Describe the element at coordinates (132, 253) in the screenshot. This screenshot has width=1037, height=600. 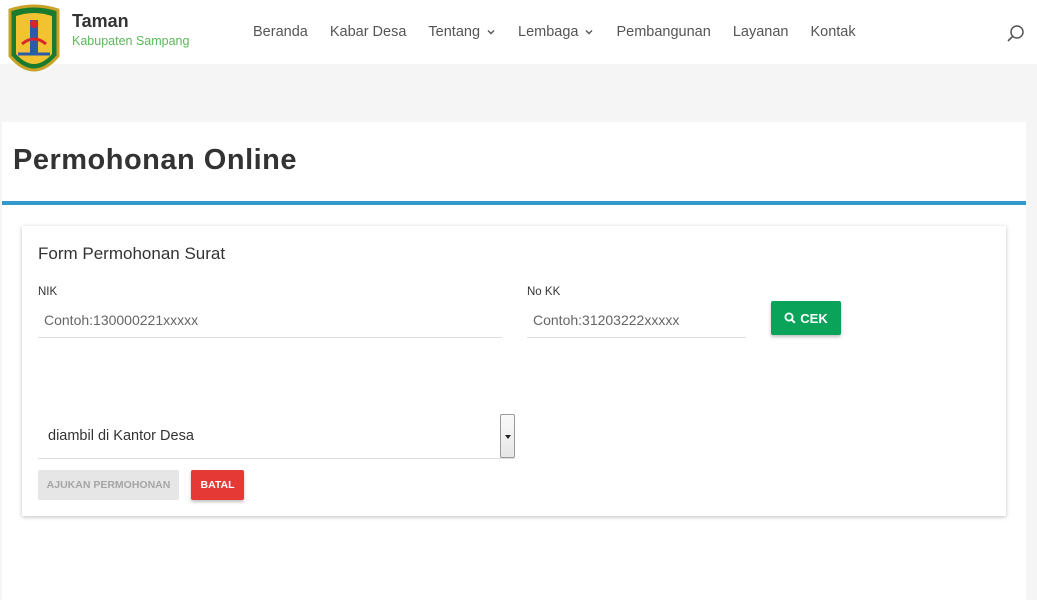
I see `form-title: Form Permohonan Surat` at that location.